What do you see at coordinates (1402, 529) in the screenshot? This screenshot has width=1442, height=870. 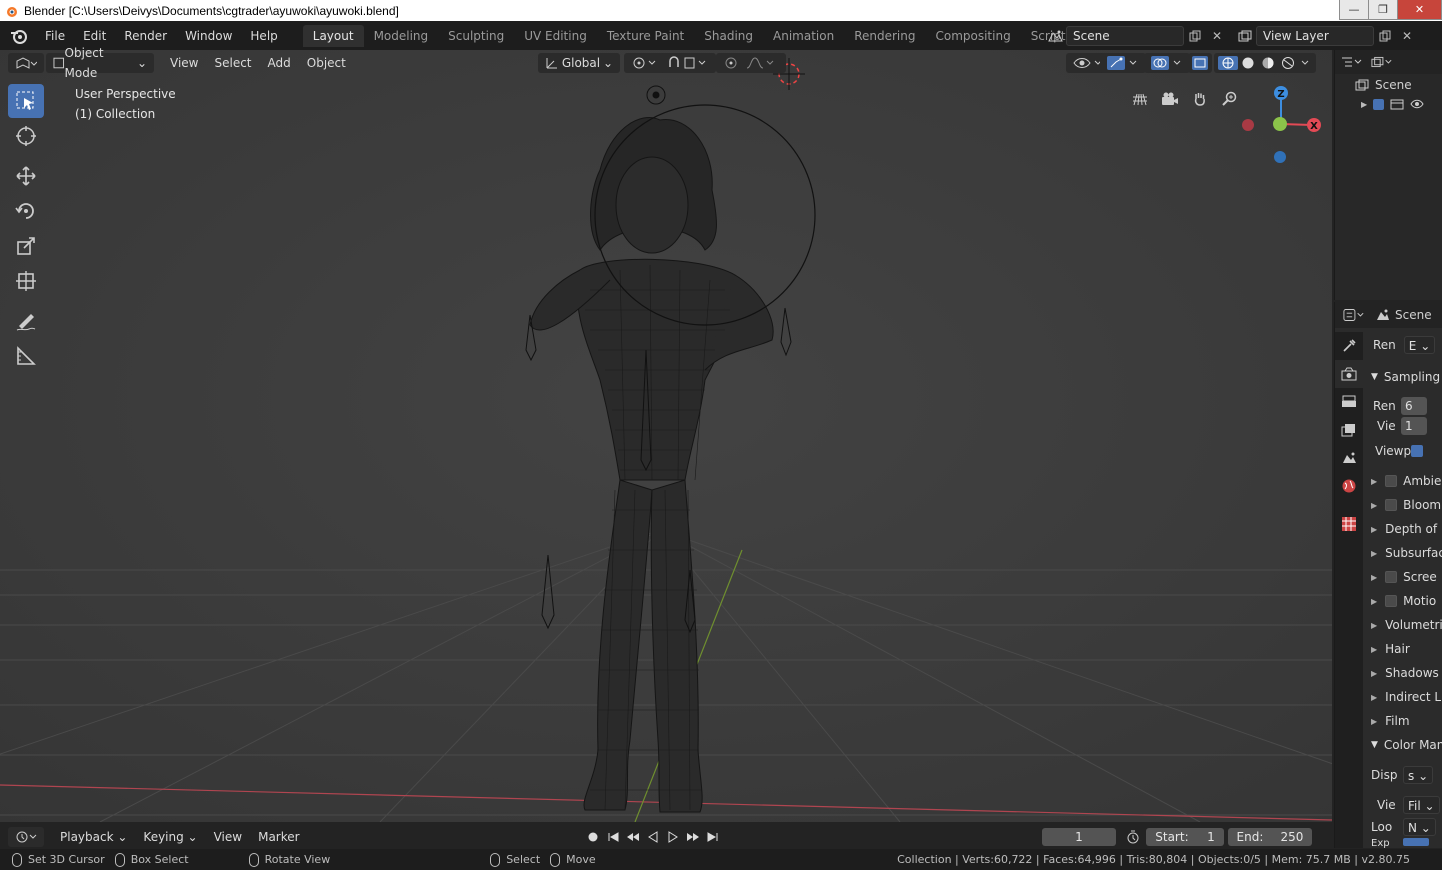 I see `render-panel-2: ▶ Depth of` at bounding box center [1402, 529].